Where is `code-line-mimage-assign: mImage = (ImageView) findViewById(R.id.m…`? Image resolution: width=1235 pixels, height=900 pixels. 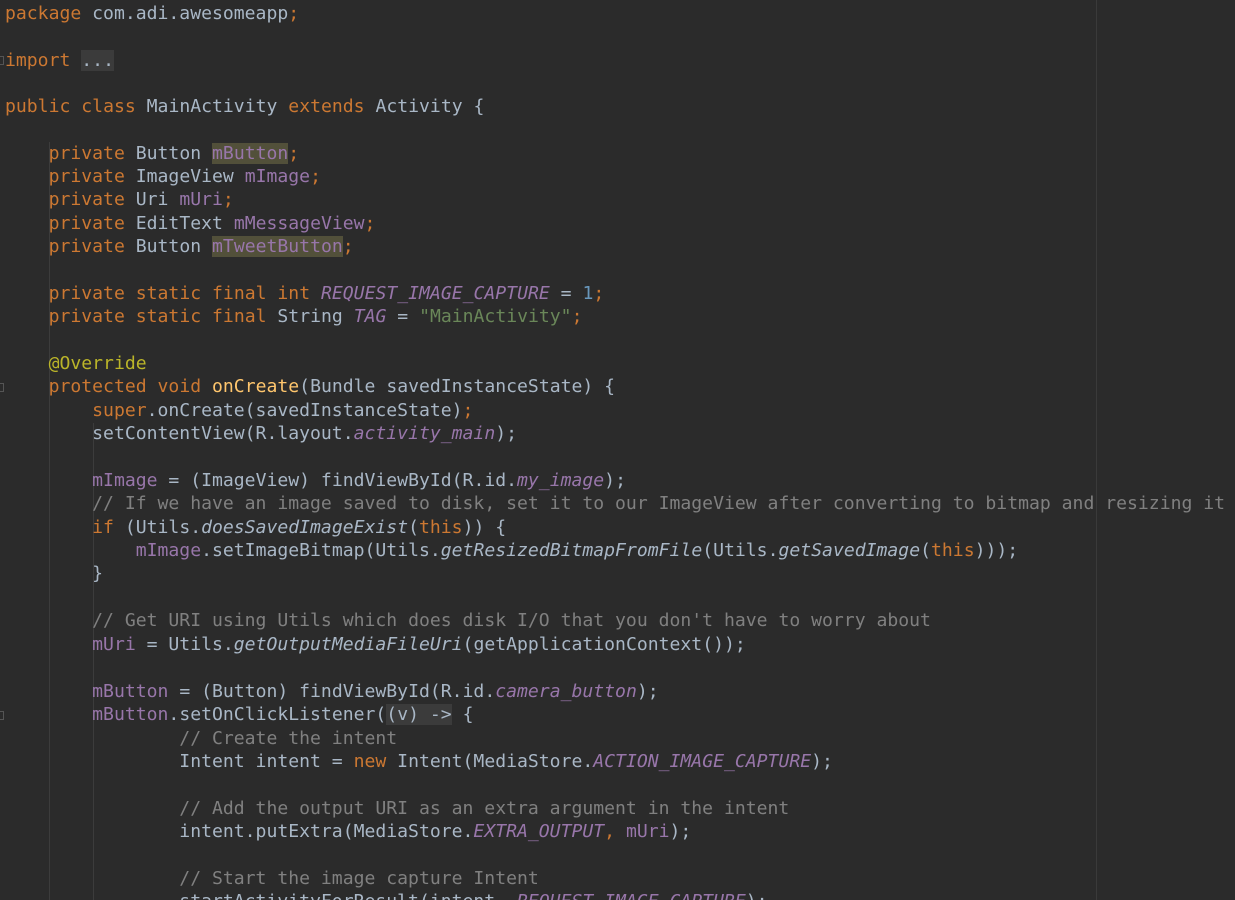
code-line-mimage-assign: mImage = (ImageView) findViewById(R.id.m… is located at coordinates (359, 480).